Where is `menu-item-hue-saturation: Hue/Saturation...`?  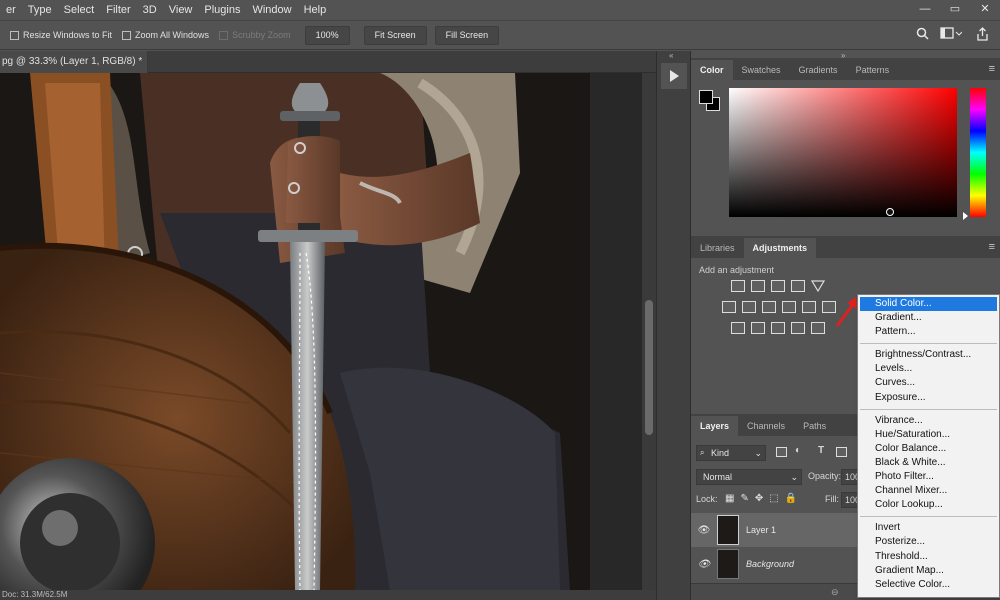 menu-item-hue-saturation: Hue/Saturation... is located at coordinates (928, 435).